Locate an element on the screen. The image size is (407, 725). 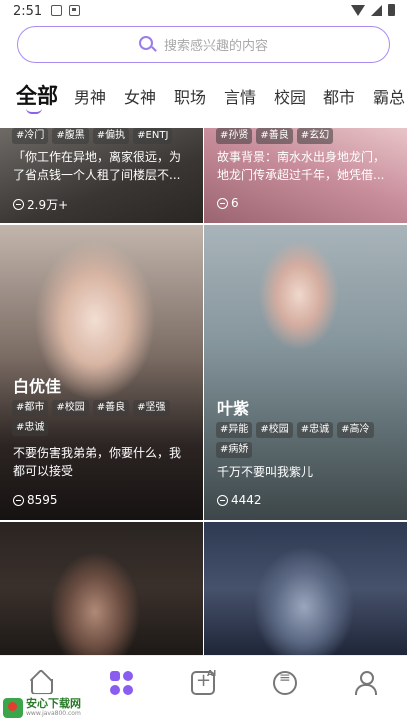
watermark-title: 安心下载网 is located at coordinates (53, 703).